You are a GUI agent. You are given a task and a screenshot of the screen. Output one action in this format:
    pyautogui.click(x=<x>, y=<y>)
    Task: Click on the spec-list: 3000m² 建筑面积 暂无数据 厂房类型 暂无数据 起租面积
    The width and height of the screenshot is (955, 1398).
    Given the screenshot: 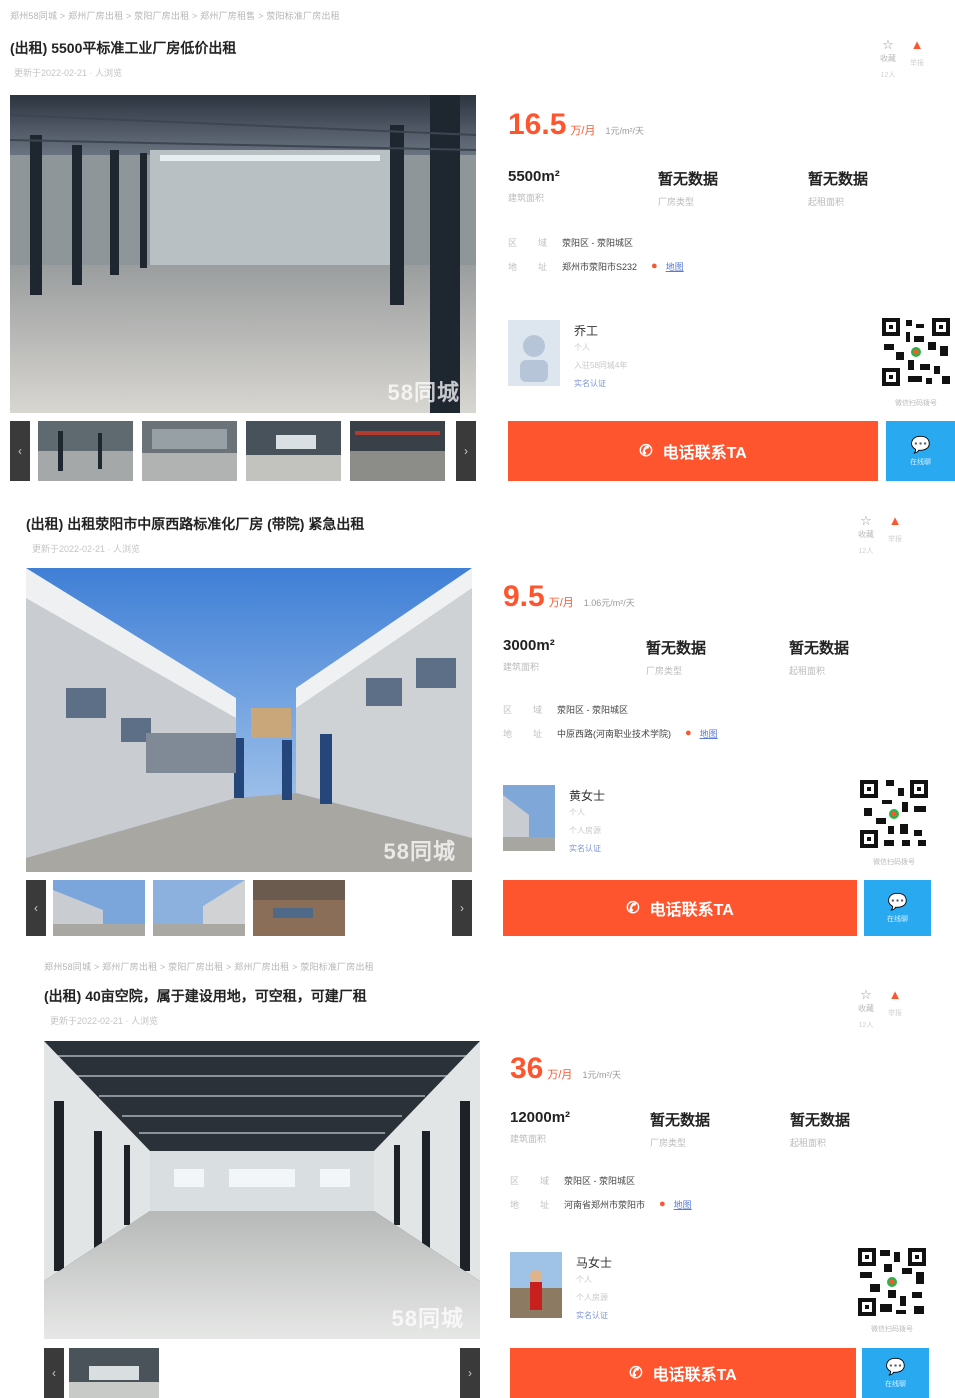 What is the action you would take?
    pyautogui.click(x=717, y=657)
    